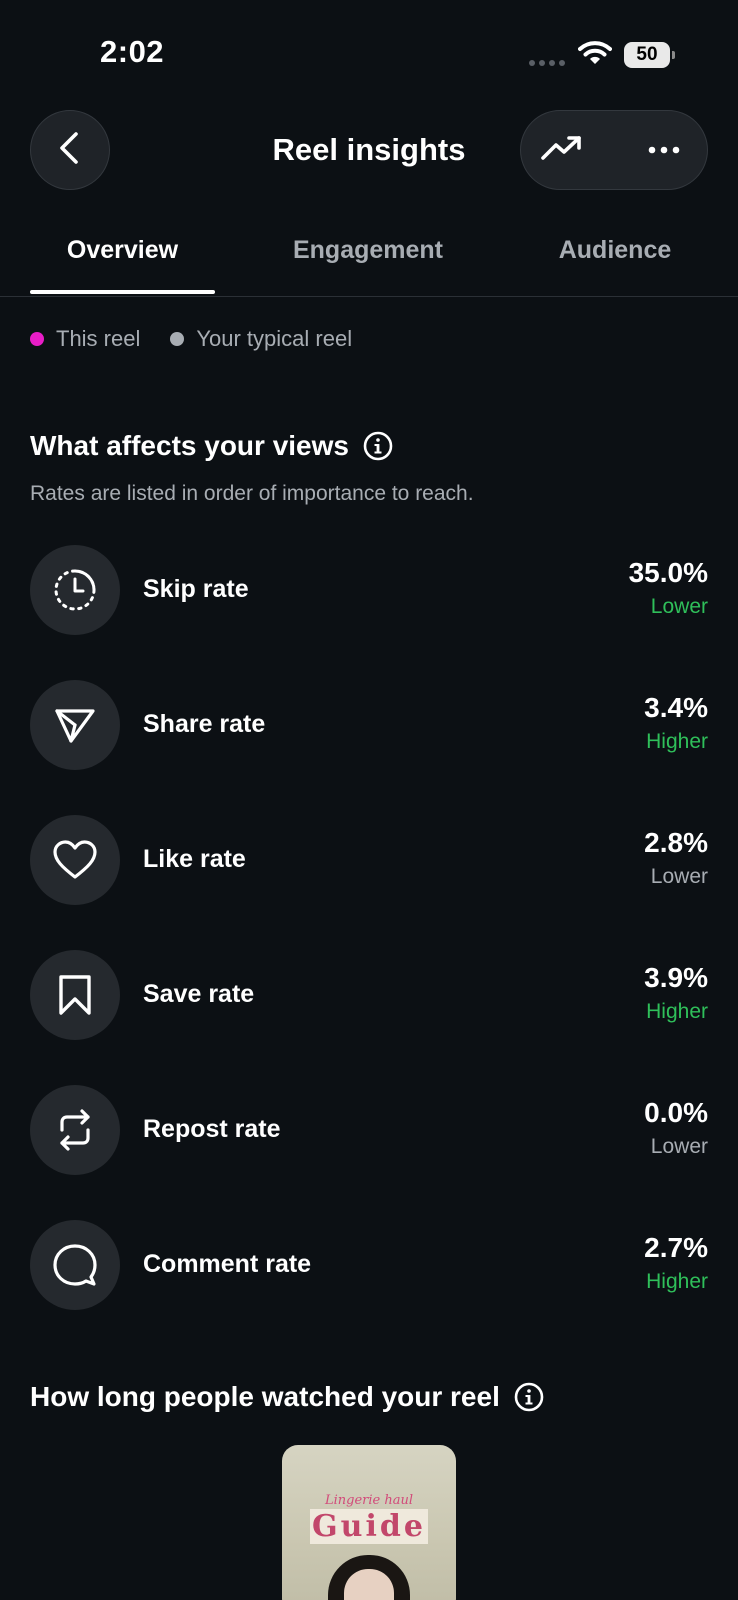 This screenshot has width=738, height=1600. What do you see at coordinates (212, 1129) in the screenshot?
I see `metric-label: Repost rate` at bounding box center [212, 1129].